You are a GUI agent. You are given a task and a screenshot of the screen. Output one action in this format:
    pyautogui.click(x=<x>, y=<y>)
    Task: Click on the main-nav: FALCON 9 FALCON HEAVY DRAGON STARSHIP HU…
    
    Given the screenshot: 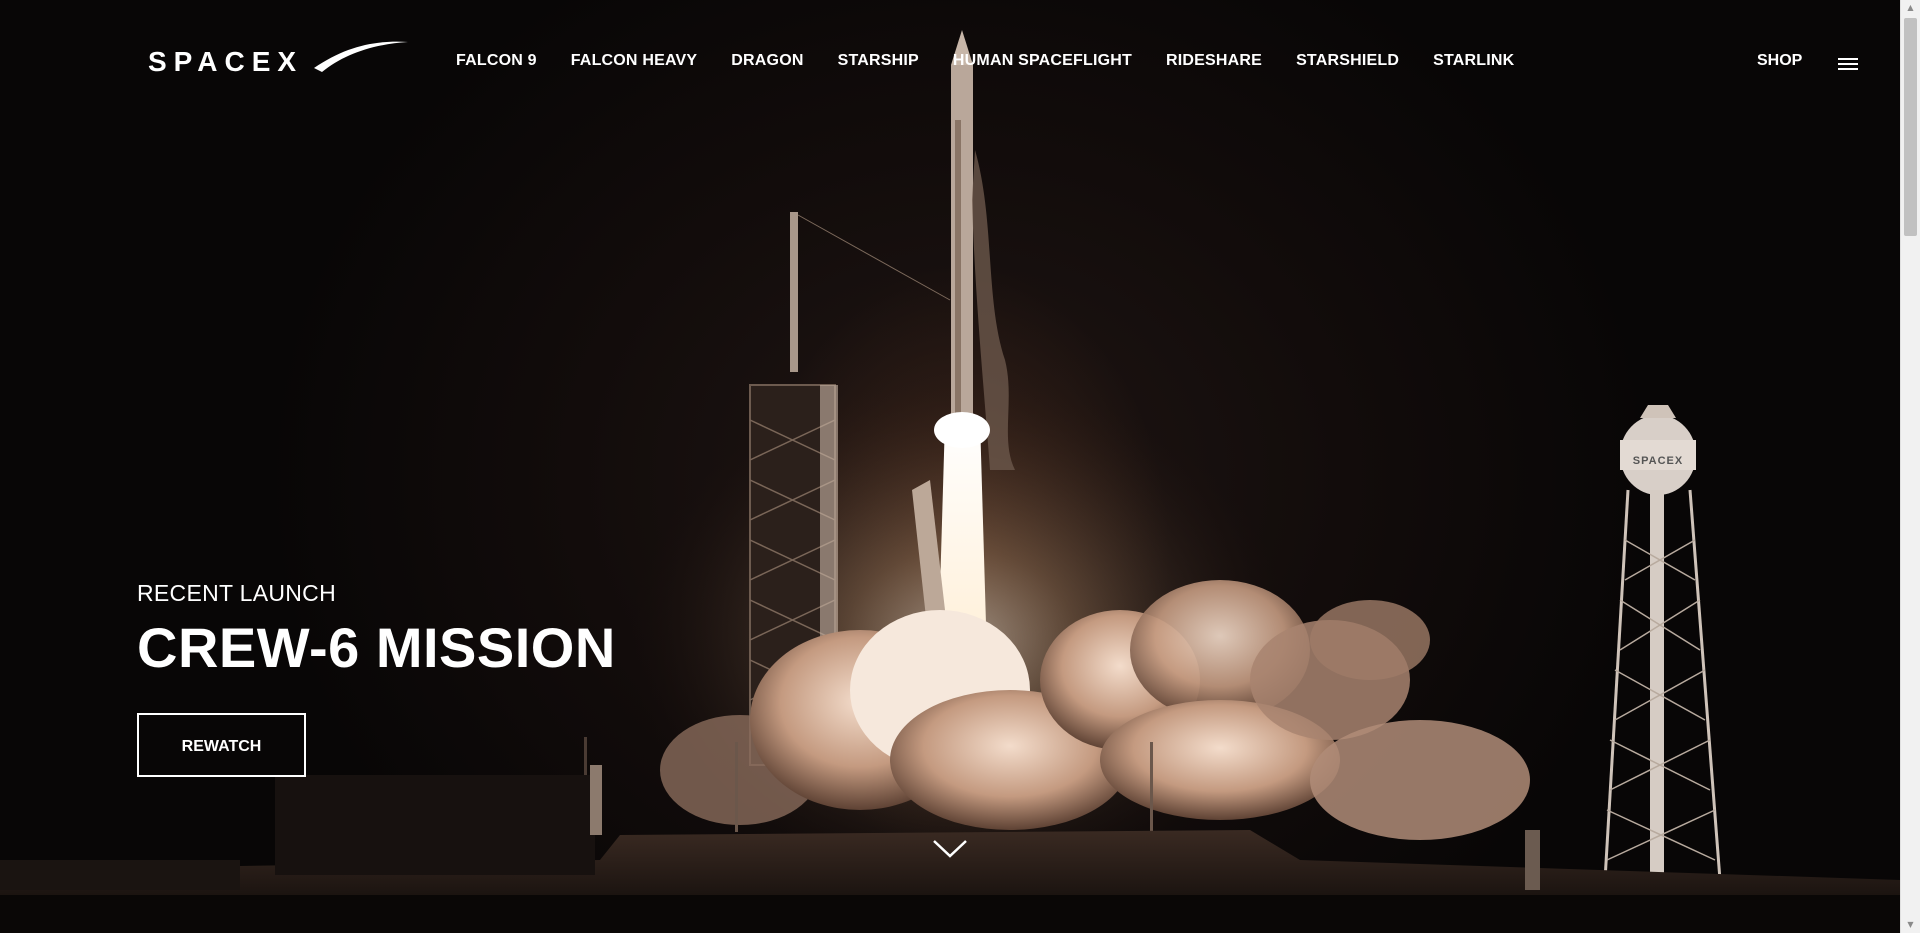 What is the action you would take?
    pyautogui.click(x=985, y=61)
    